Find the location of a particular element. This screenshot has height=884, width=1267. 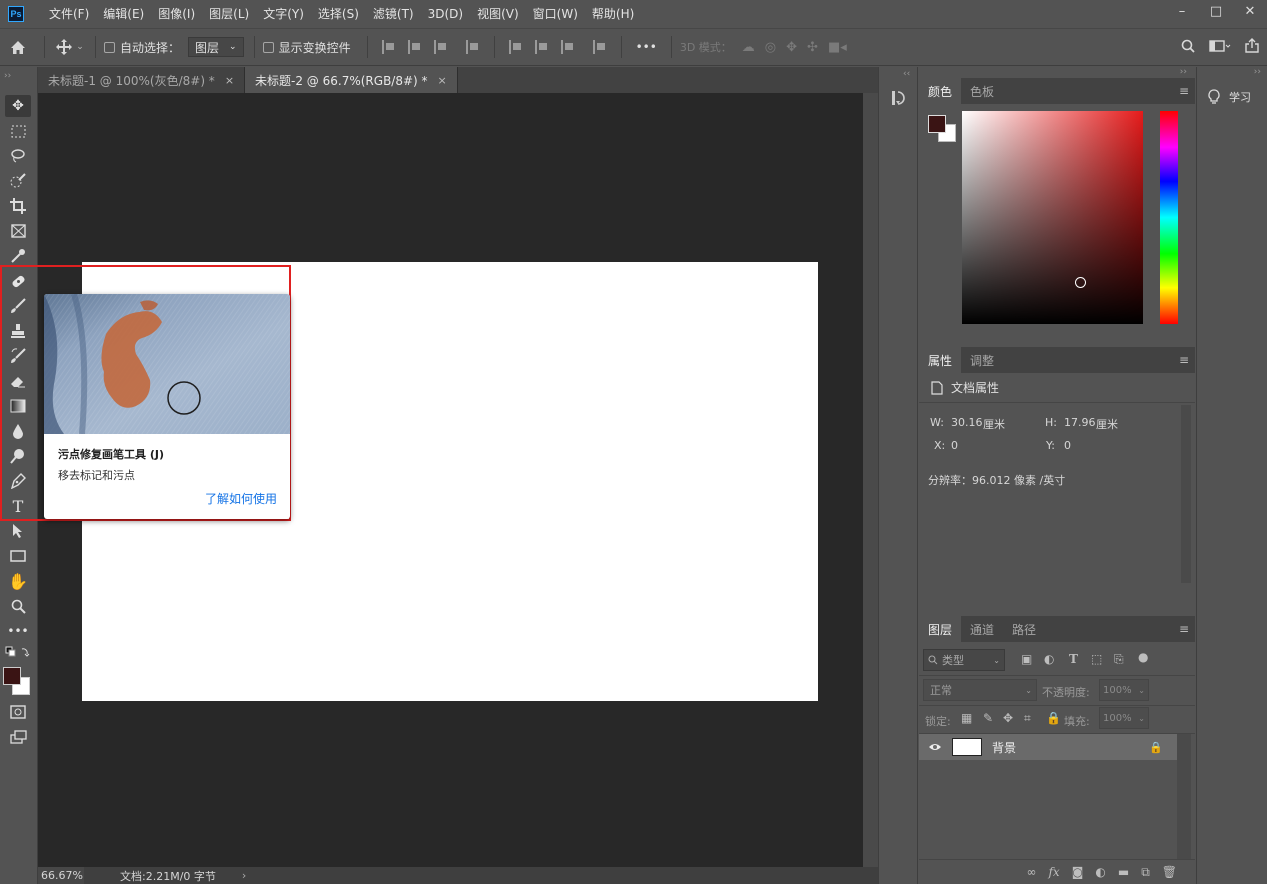

marquee-tool-icon is located at coordinates (18, 131).